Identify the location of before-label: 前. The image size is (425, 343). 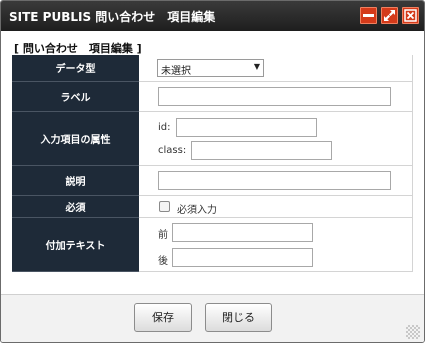
(163, 235).